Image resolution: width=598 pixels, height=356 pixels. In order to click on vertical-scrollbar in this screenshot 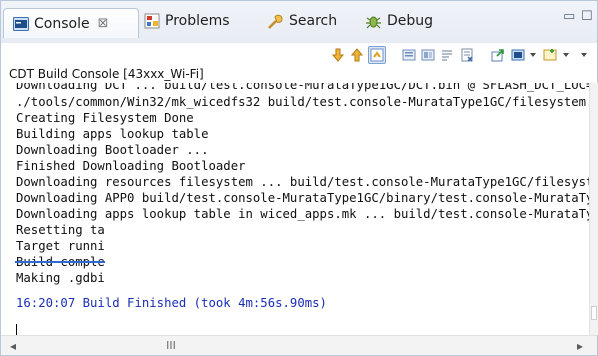, I will do `click(593, 209)`.